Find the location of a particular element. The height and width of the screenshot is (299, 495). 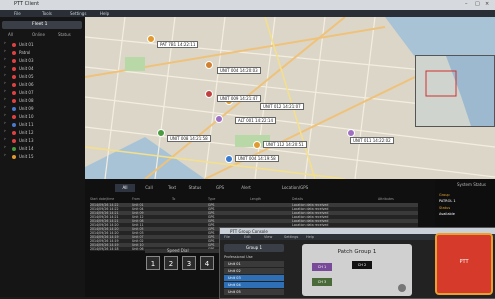

popup-menu-settings: Settings is located at coordinates (291, 237).